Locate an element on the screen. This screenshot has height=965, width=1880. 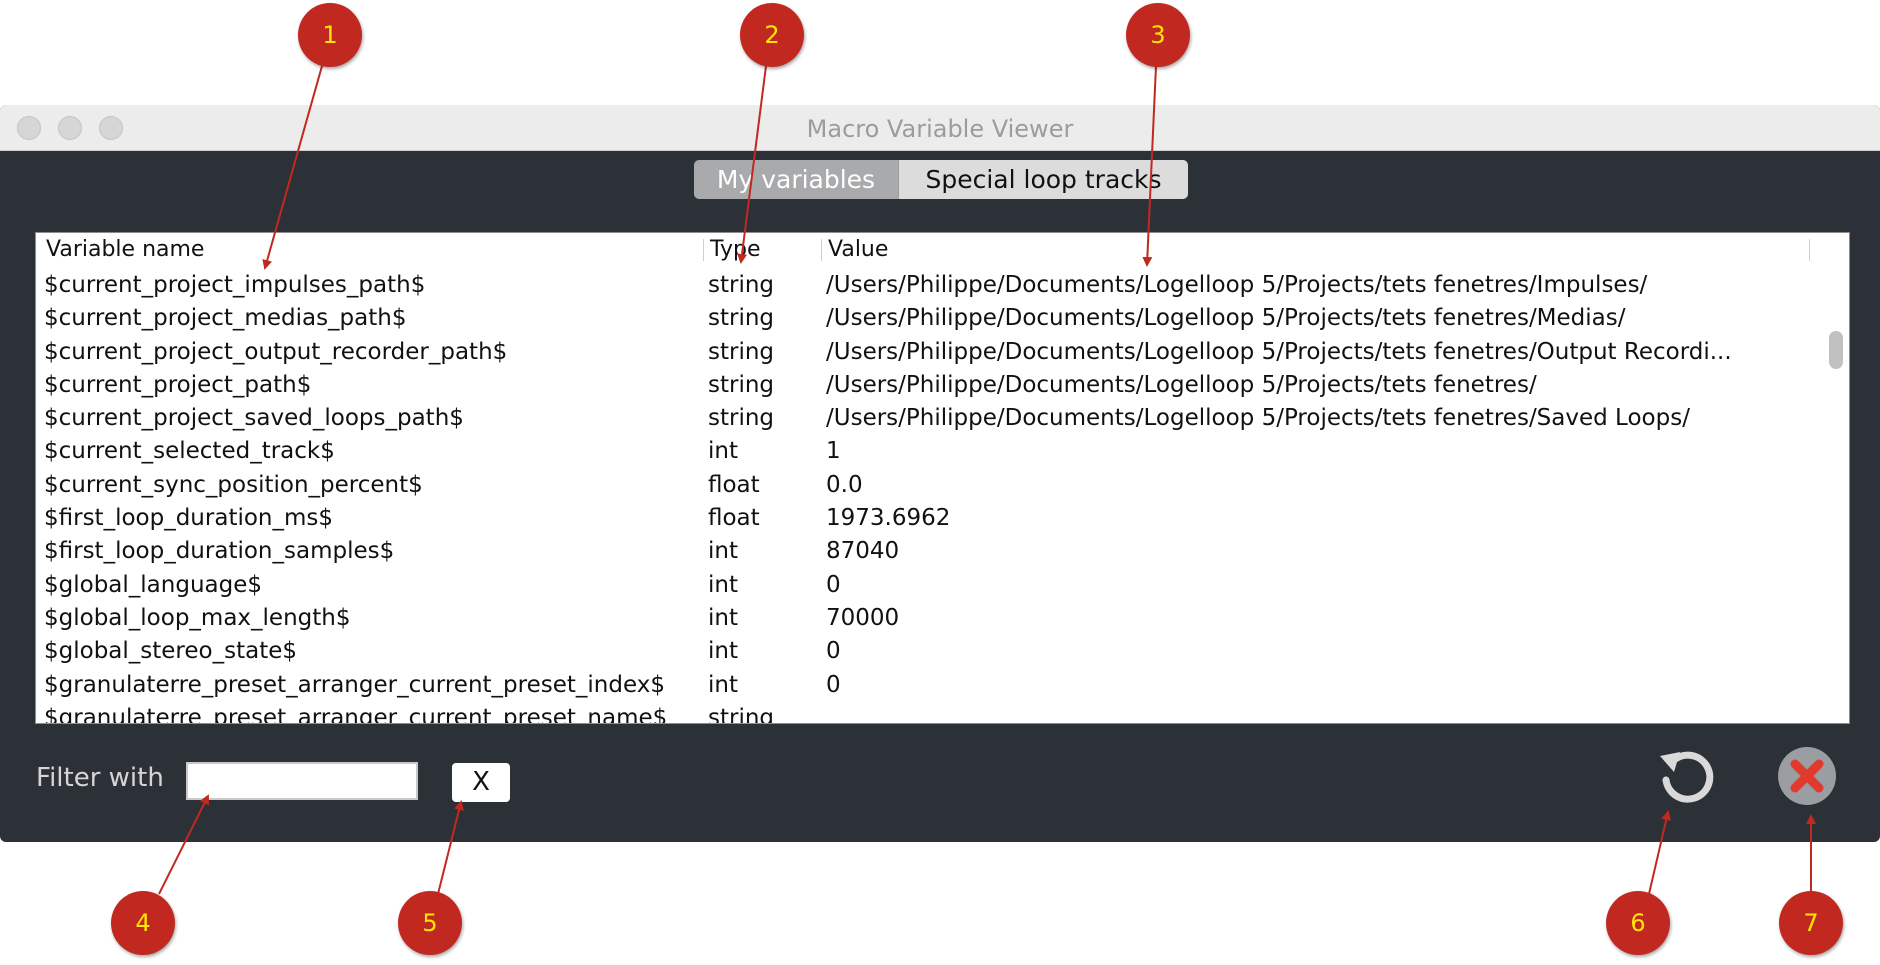
callout-badge-4: 4 is located at coordinates (143, 923).